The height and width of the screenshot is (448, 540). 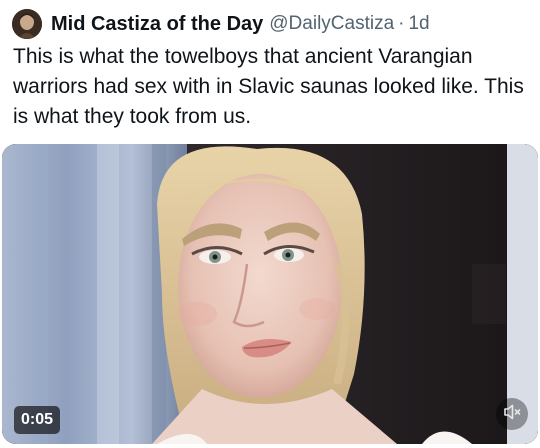 I want to click on mute-button, so click(x=512, y=414).